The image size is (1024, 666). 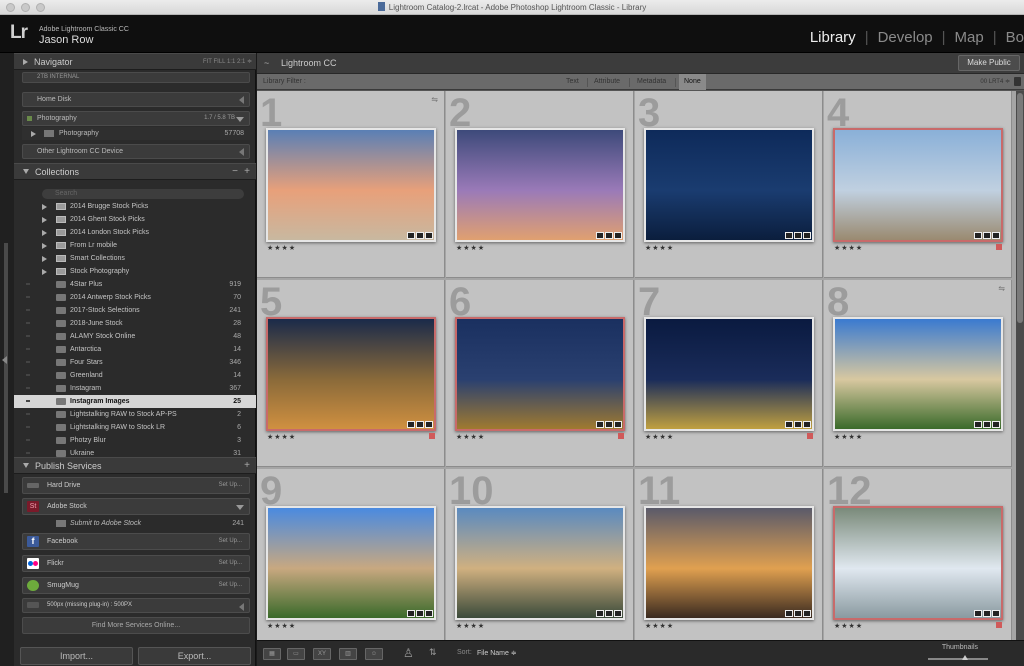 What do you see at coordinates (135, 206) in the screenshot?
I see `collection-item: 2014 Brugge Stock Picks` at bounding box center [135, 206].